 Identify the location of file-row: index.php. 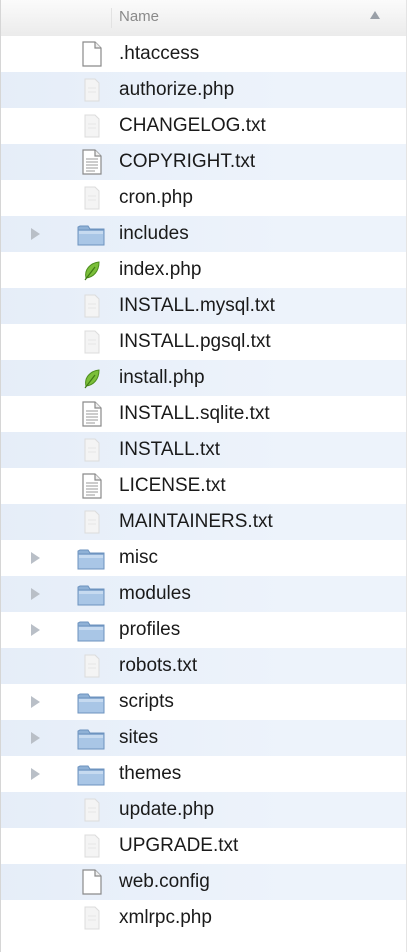
(203, 270).